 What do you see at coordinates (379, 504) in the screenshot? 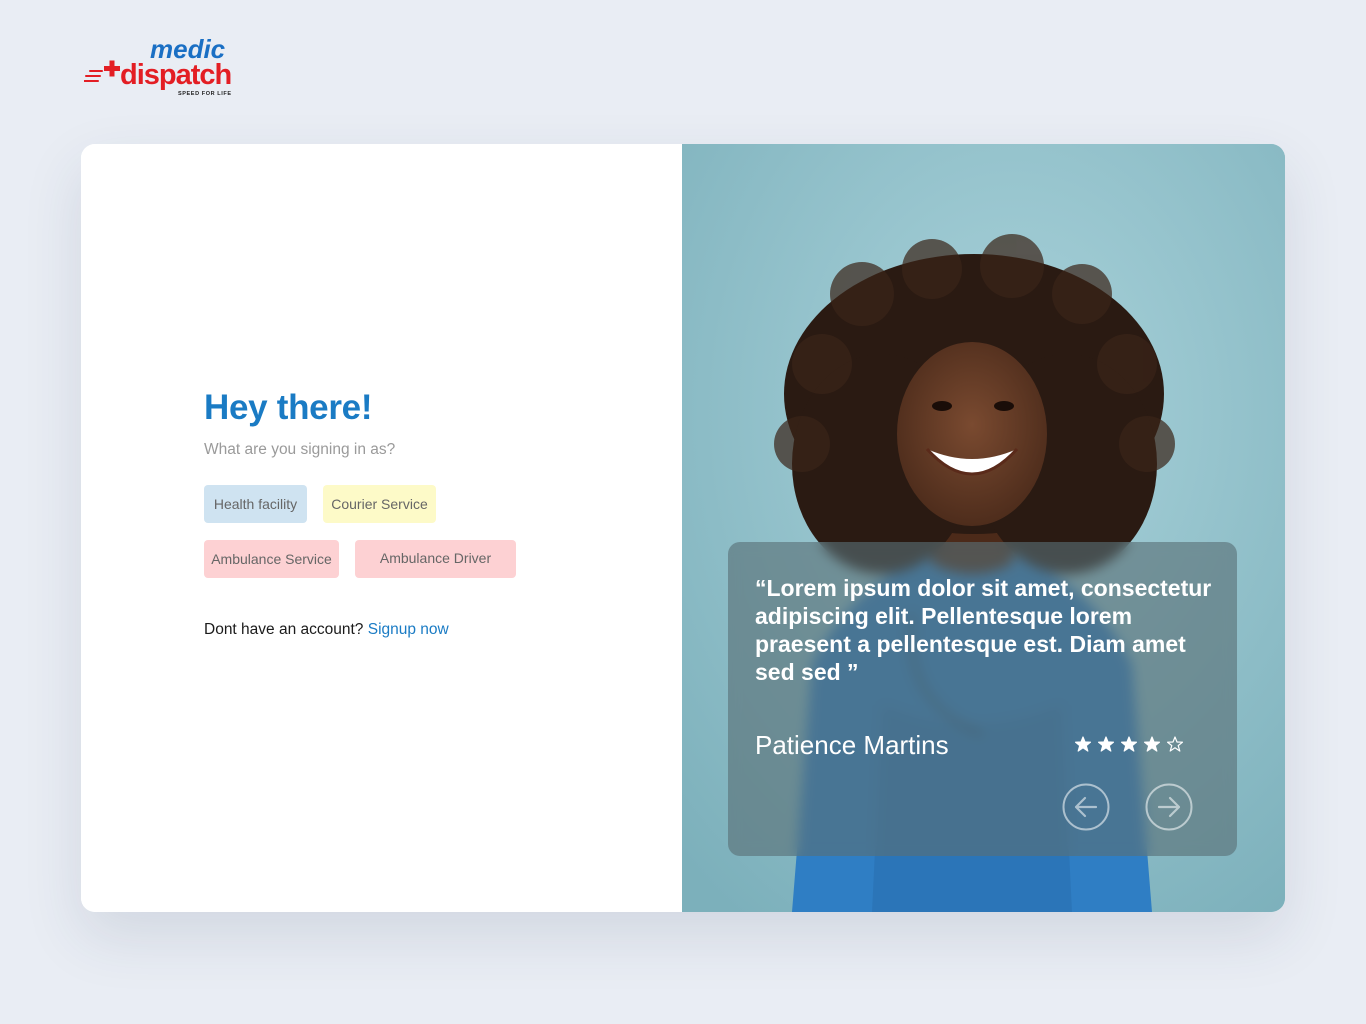
I see `role-button-courier-service: Courier Service` at bounding box center [379, 504].